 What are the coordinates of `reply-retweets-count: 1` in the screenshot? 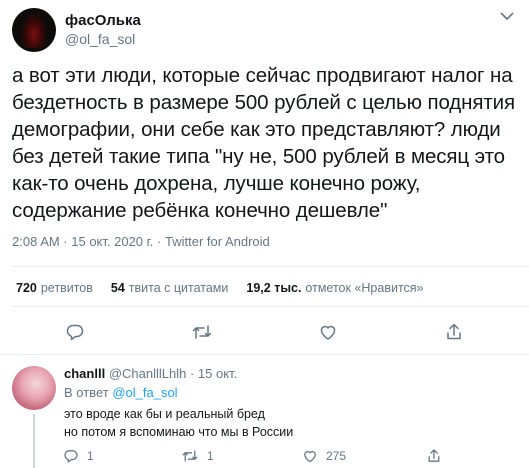 It's located at (210, 456).